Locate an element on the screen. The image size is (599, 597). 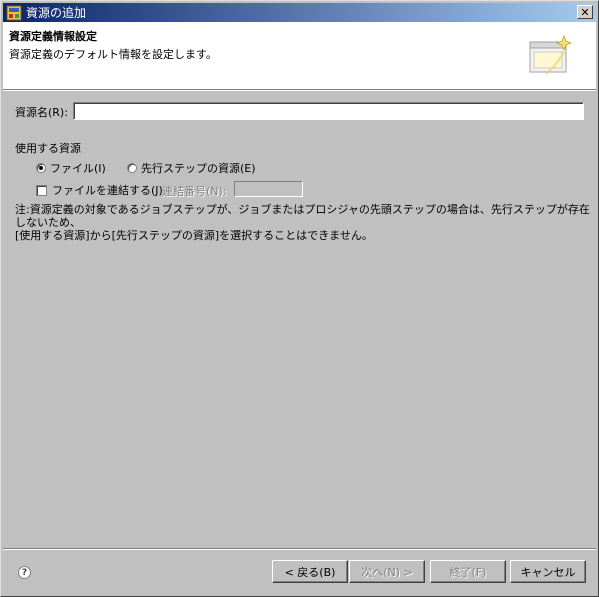
concat-files-checkbox: ファイルを連結する(J) is located at coordinates (99, 190).